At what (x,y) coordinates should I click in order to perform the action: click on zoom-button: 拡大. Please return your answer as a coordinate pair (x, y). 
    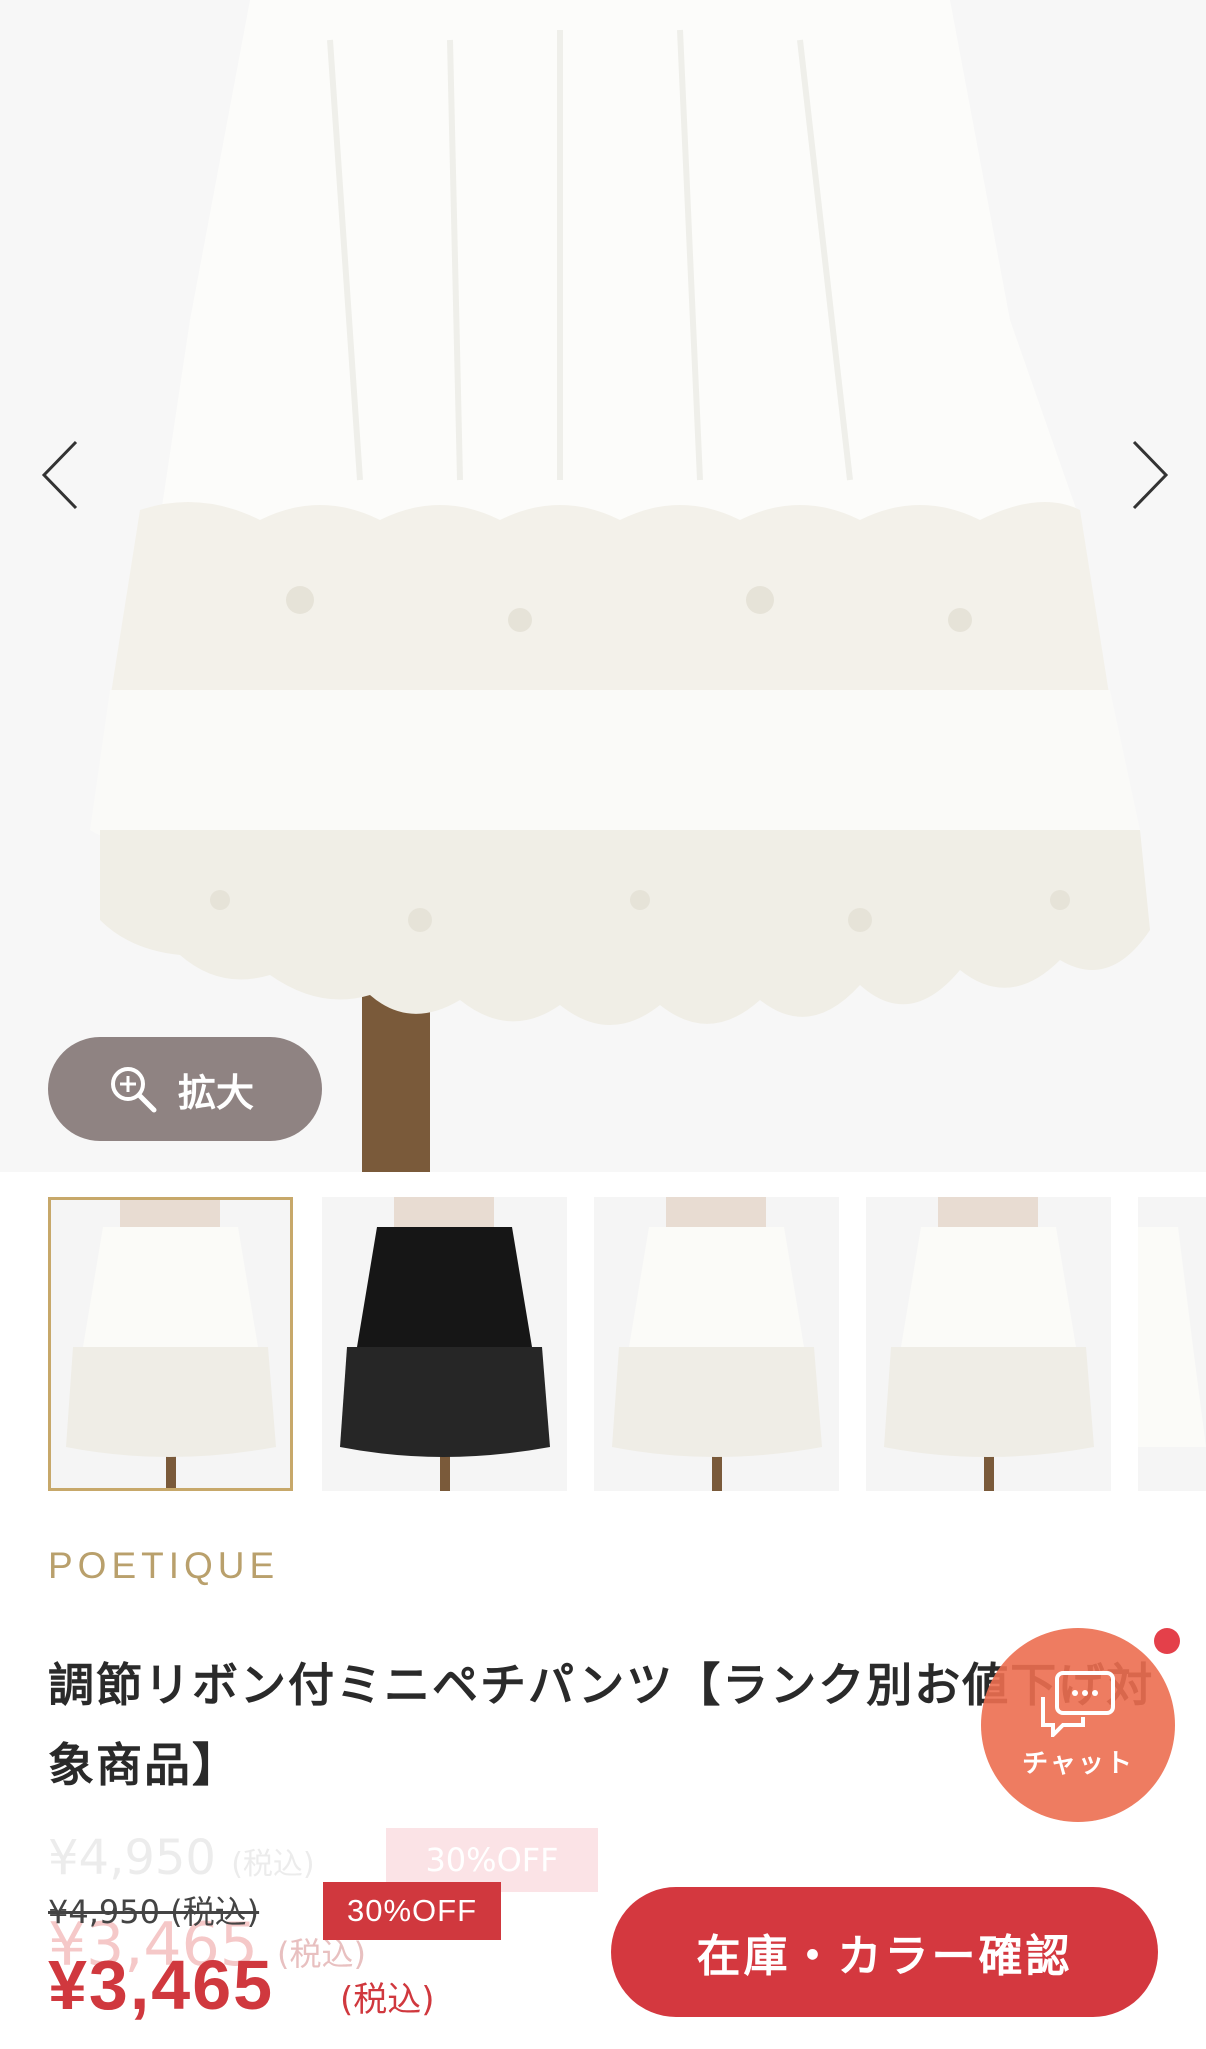
    Looking at the image, I should click on (185, 1089).